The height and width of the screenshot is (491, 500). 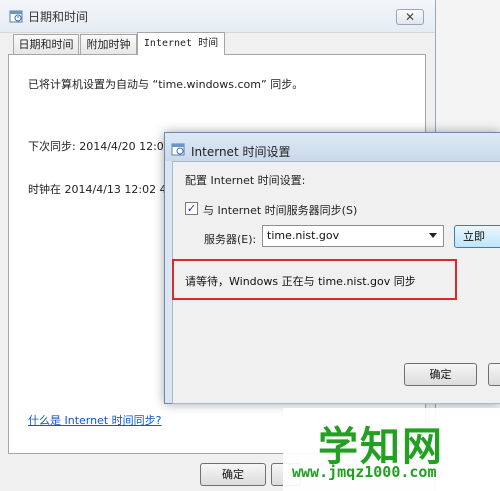 I want to click on help-link: 什么是 Internet 时间同步?, so click(x=95, y=420).